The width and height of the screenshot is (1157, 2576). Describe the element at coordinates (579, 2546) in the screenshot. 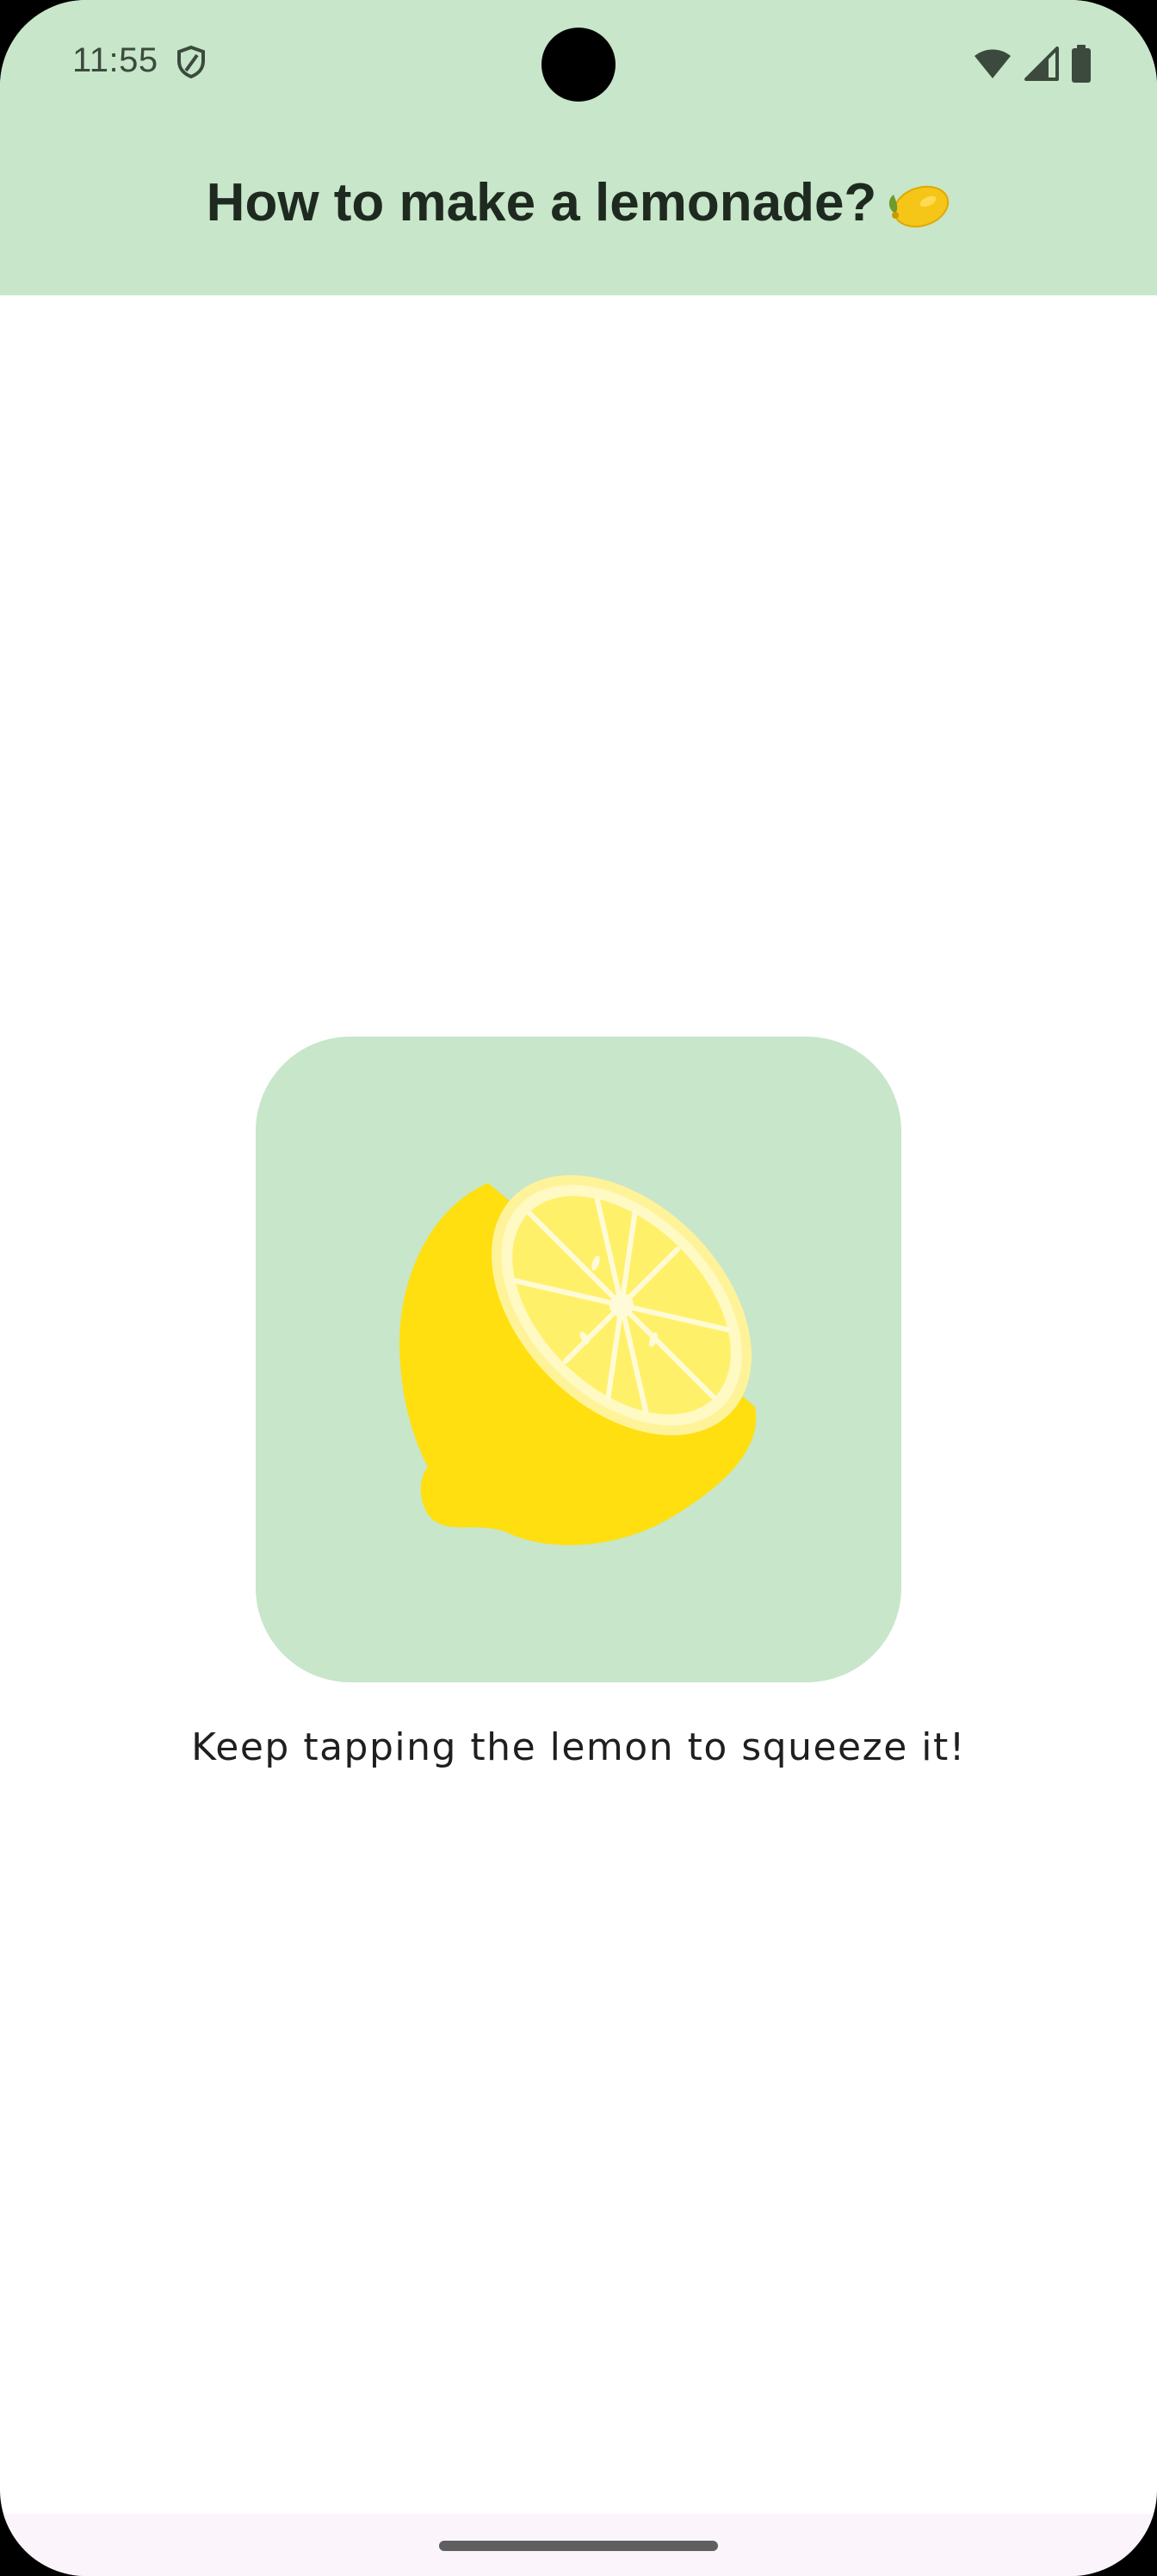

I see `home-gesture-handle` at that location.